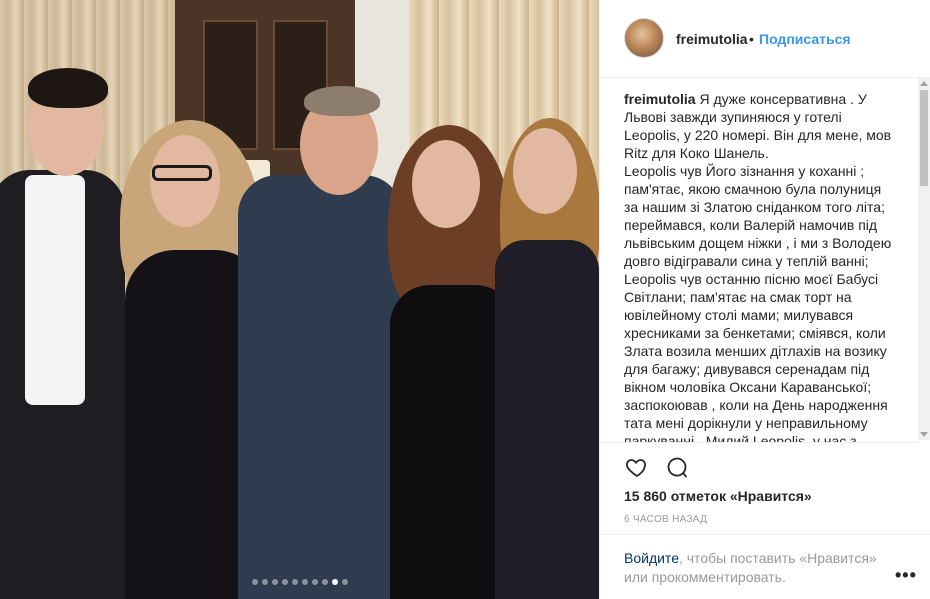 Image resolution: width=930 pixels, height=599 pixels. What do you see at coordinates (644, 38) in the screenshot?
I see `user-avatar` at bounding box center [644, 38].